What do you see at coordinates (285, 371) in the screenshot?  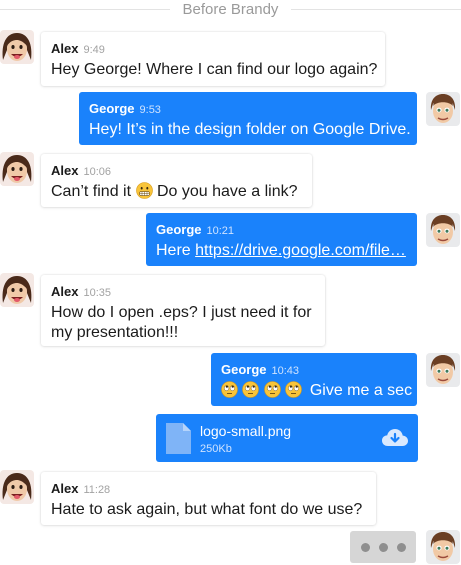 I see `message-time: 10:43` at bounding box center [285, 371].